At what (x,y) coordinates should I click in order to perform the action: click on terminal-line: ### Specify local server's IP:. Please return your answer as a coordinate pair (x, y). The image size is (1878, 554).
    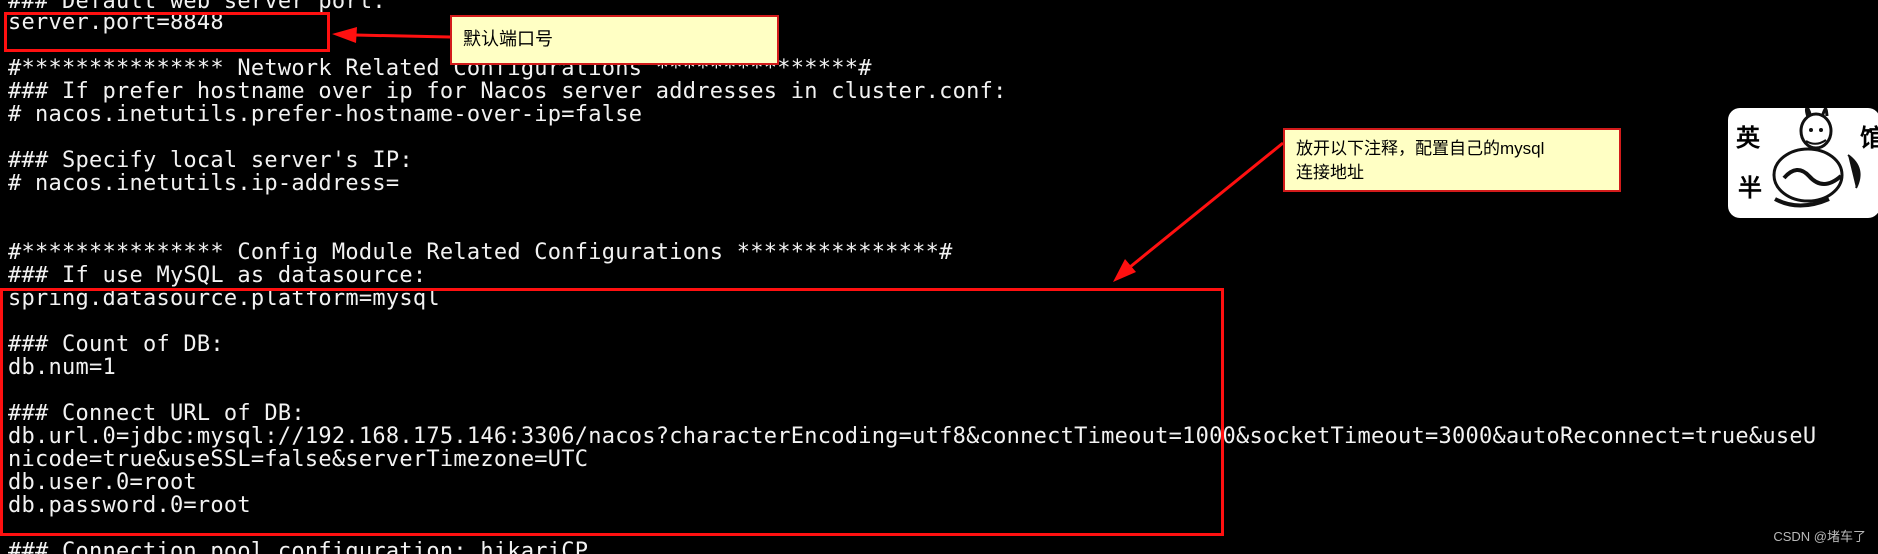
    Looking at the image, I should click on (210, 160).